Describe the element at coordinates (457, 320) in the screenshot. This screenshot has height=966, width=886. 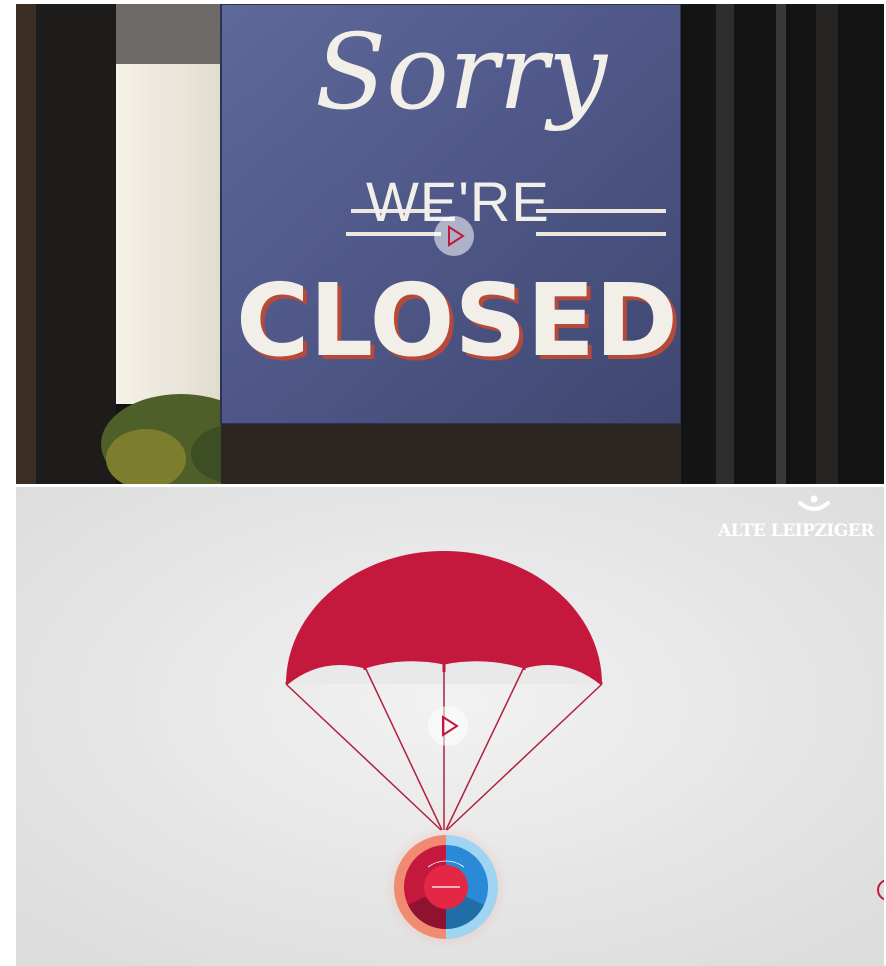
I see `sign-closed: CLOSED` at that location.